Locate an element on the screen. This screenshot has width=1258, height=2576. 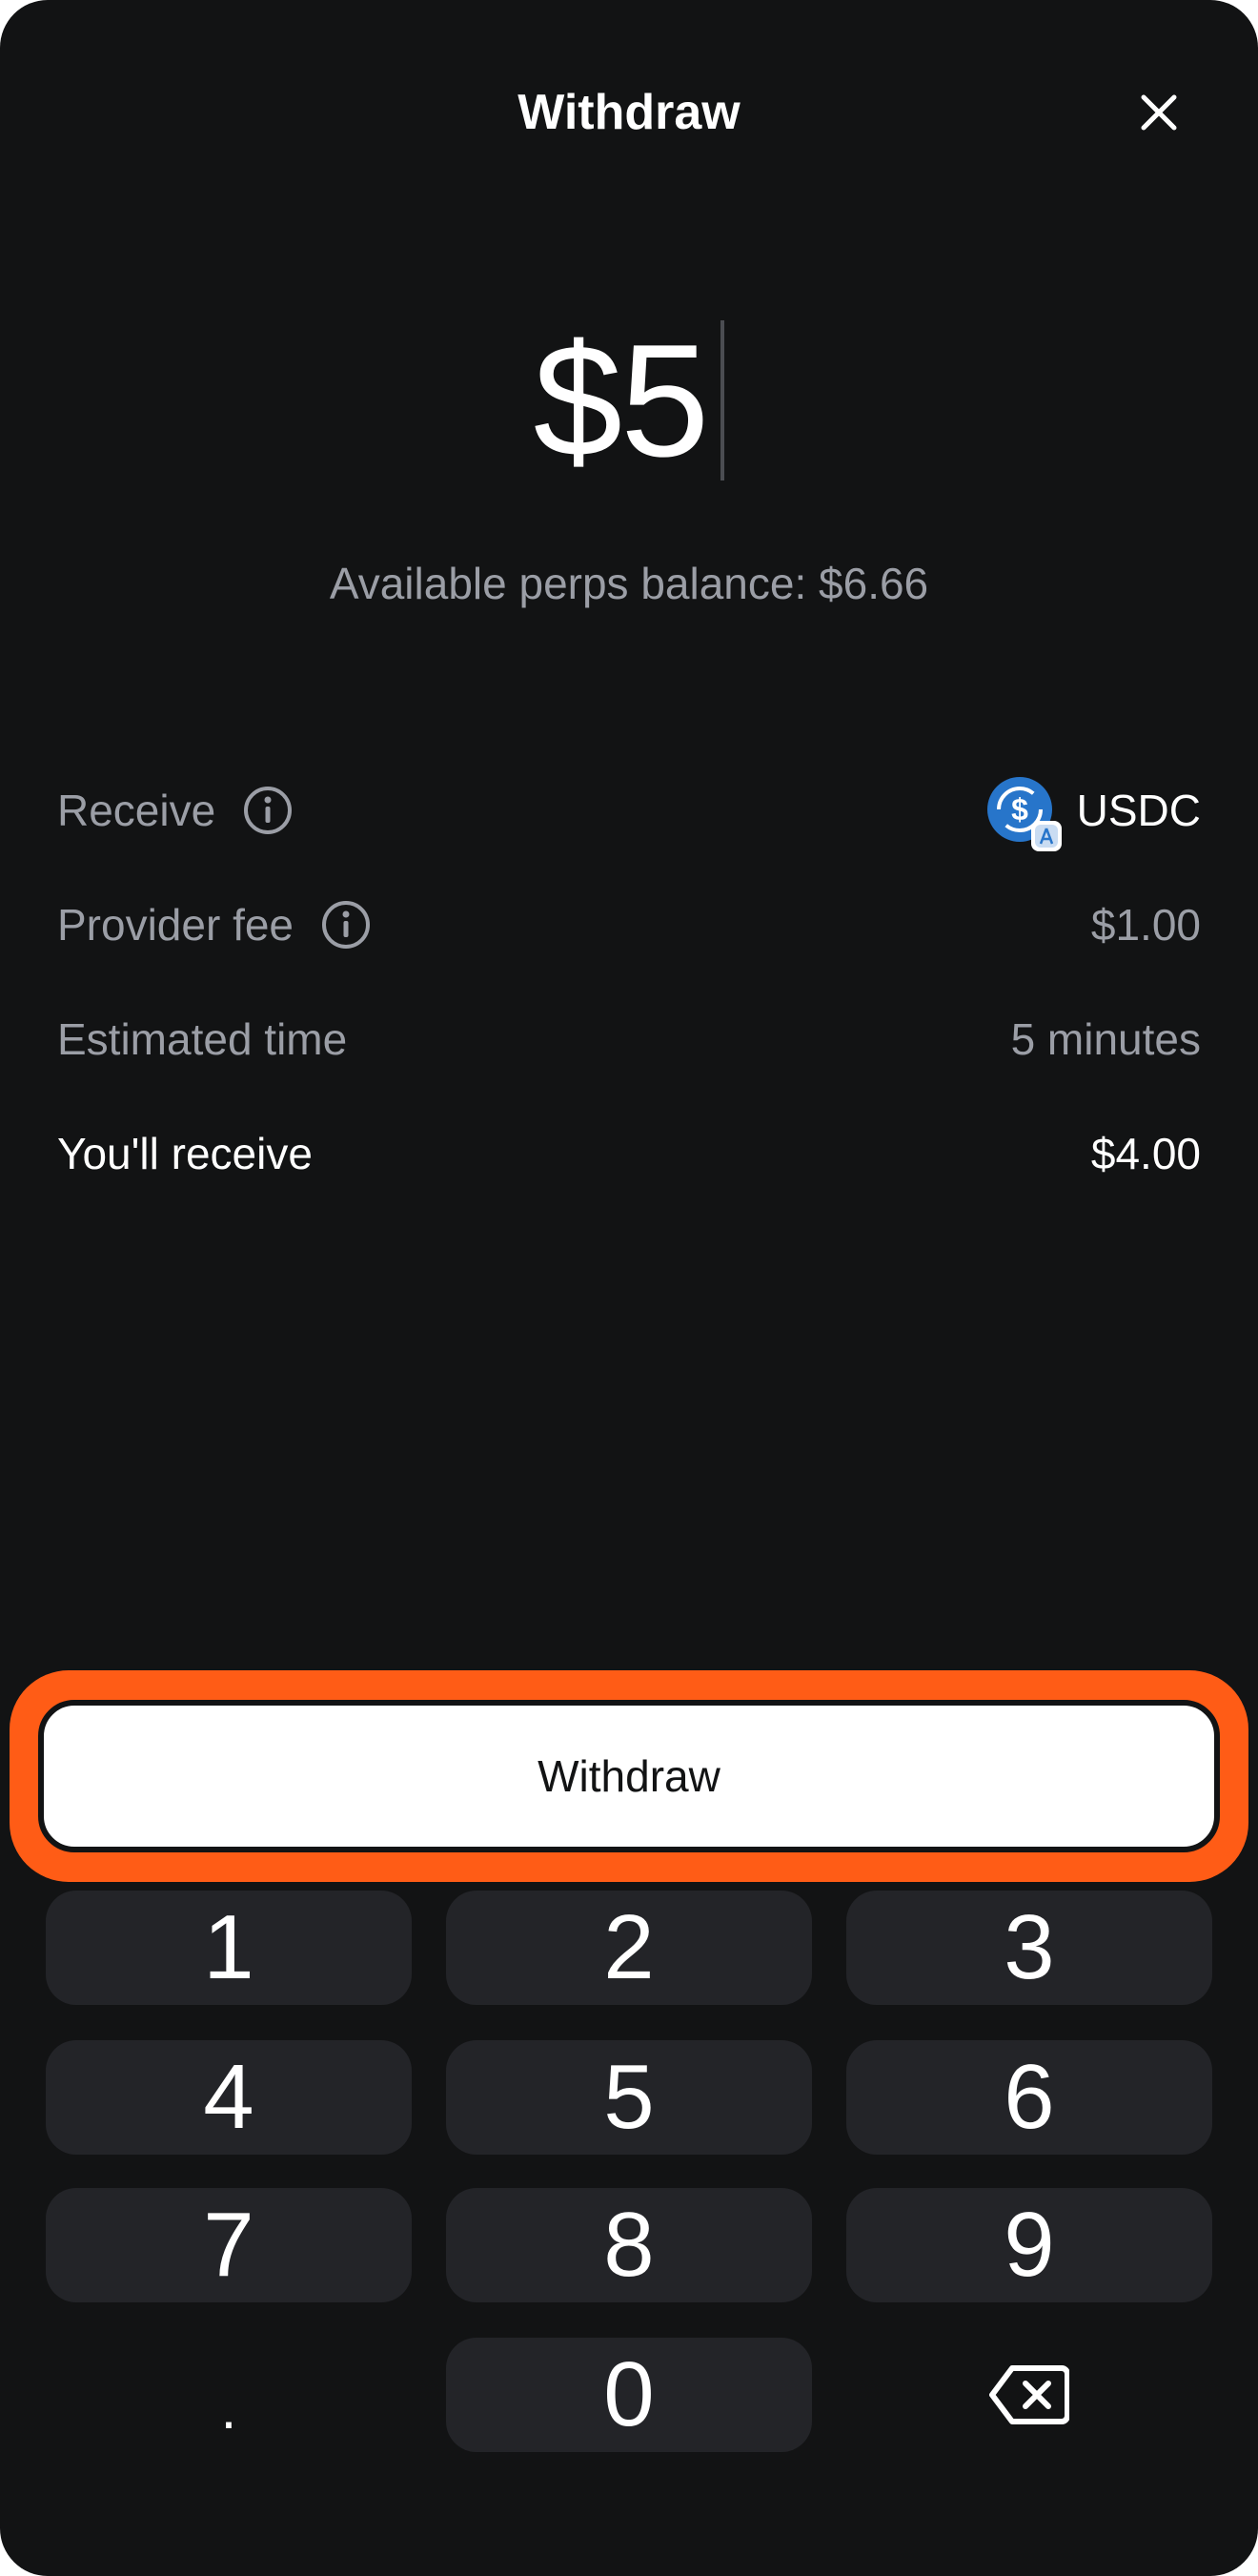
receive-token: $ USDC is located at coordinates (1093, 814).